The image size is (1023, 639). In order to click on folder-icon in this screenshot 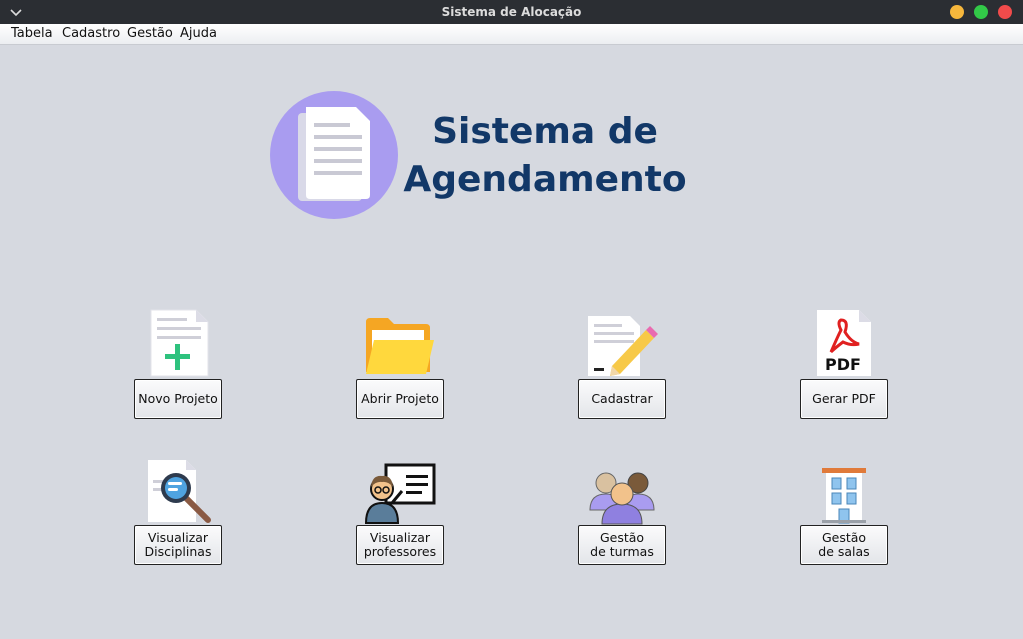, I will do `click(400, 346)`.